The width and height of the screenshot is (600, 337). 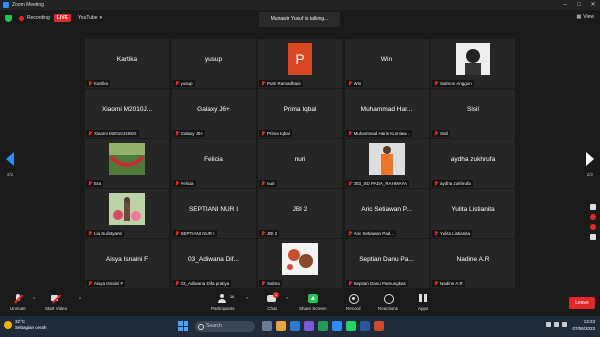 I want to click on participant-tile: yusup yusup, so click(x=213, y=63).